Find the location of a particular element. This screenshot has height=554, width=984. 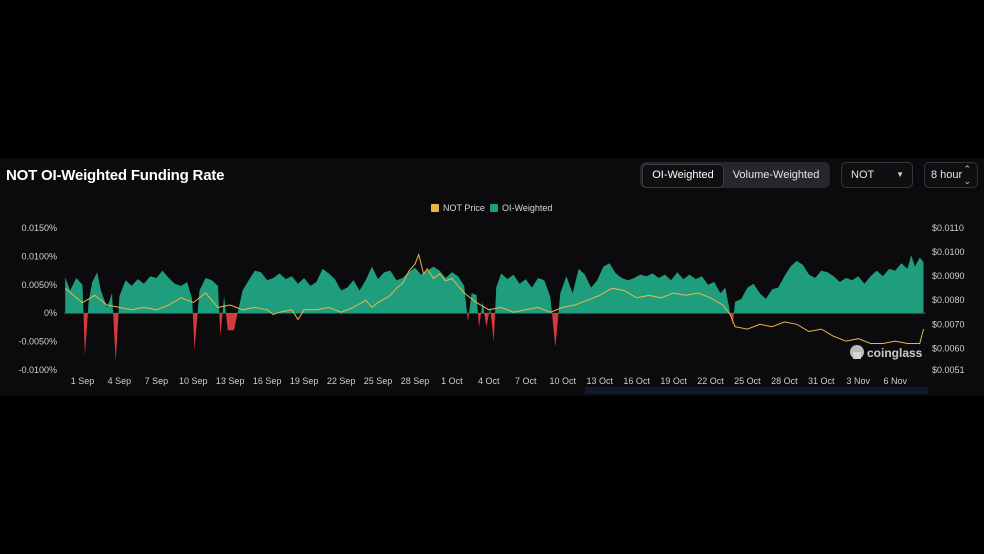

volume-weighted-tab: Volume-Weighted is located at coordinates (776, 175).